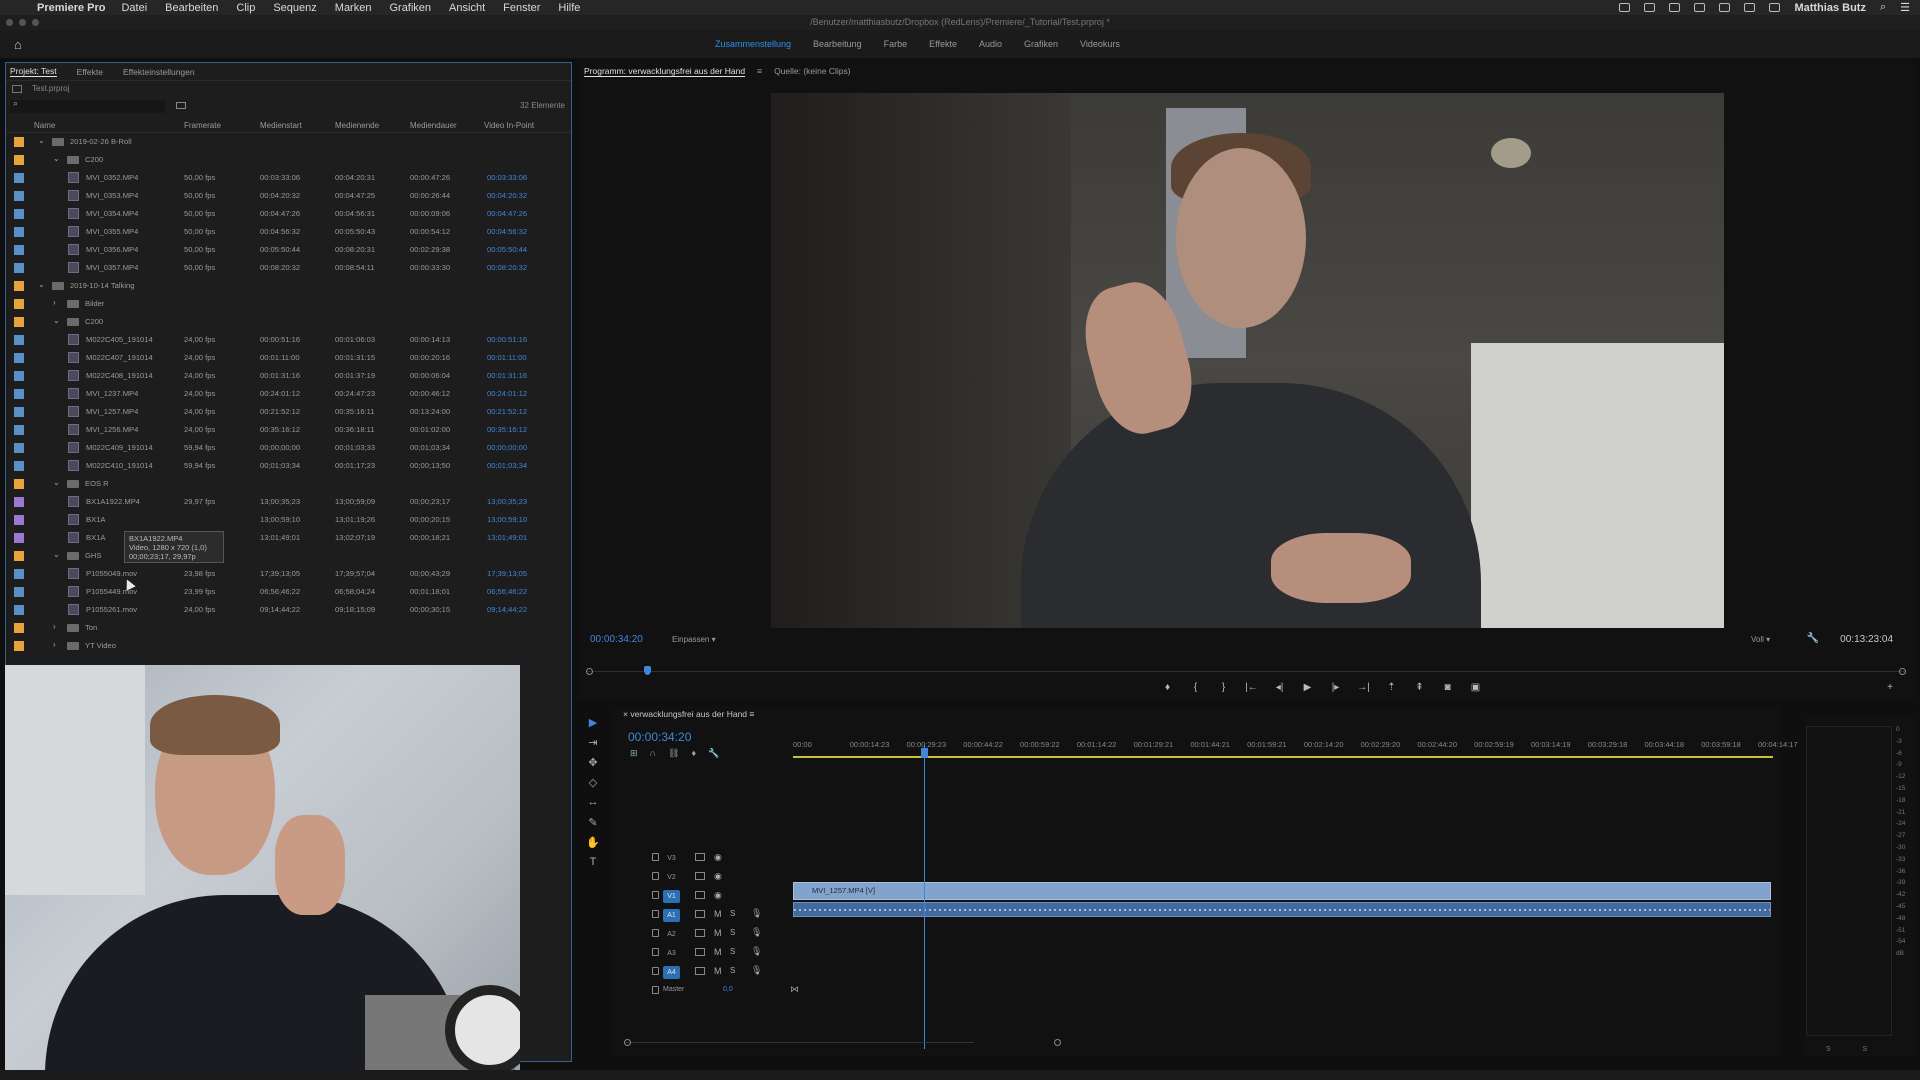 Image resolution: width=1920 pixels, height=1080 pixels. I want to click on bin-row: ⌄ C200, so click(288, 160).